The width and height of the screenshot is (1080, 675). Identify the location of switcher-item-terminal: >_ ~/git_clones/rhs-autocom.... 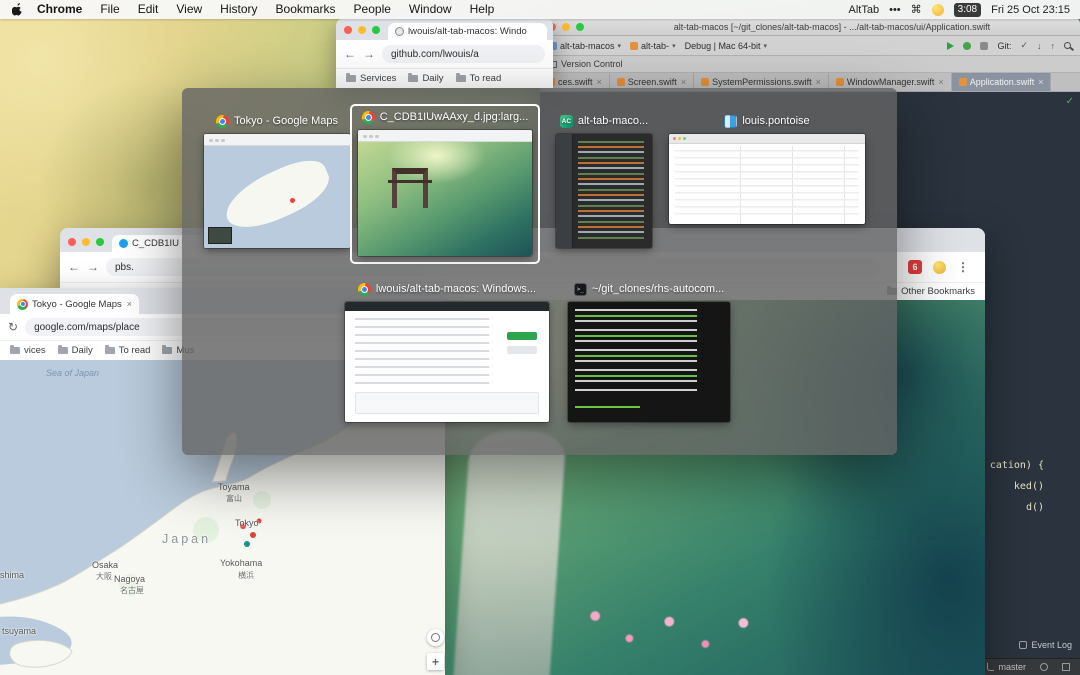
(649, 351).